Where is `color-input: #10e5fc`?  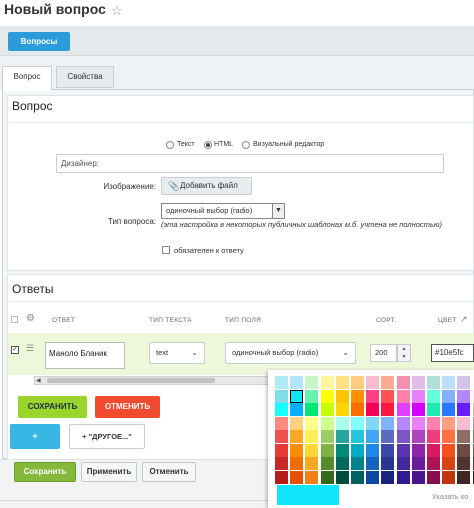 color-input: #10e5fc is located at coordinates (452, 353).